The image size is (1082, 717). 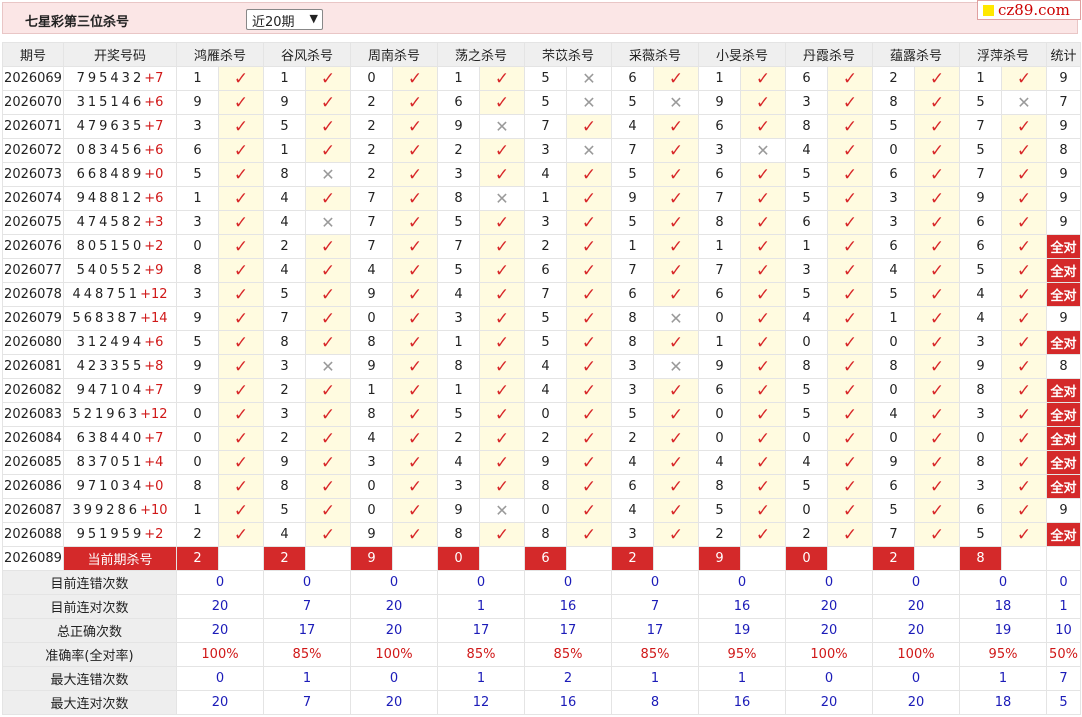 I want to click on period-range-select: 近20期 ▼, so click(x=284, y=19).